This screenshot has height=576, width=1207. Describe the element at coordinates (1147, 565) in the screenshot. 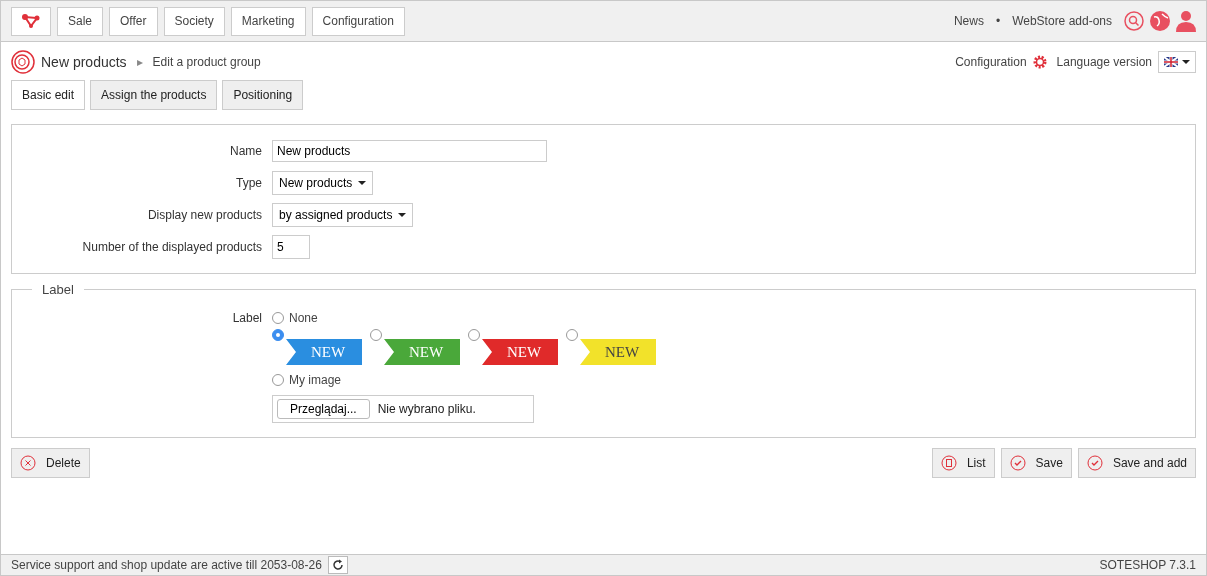

I see `version-text: SOTESHOP 7.3.1` at that location.